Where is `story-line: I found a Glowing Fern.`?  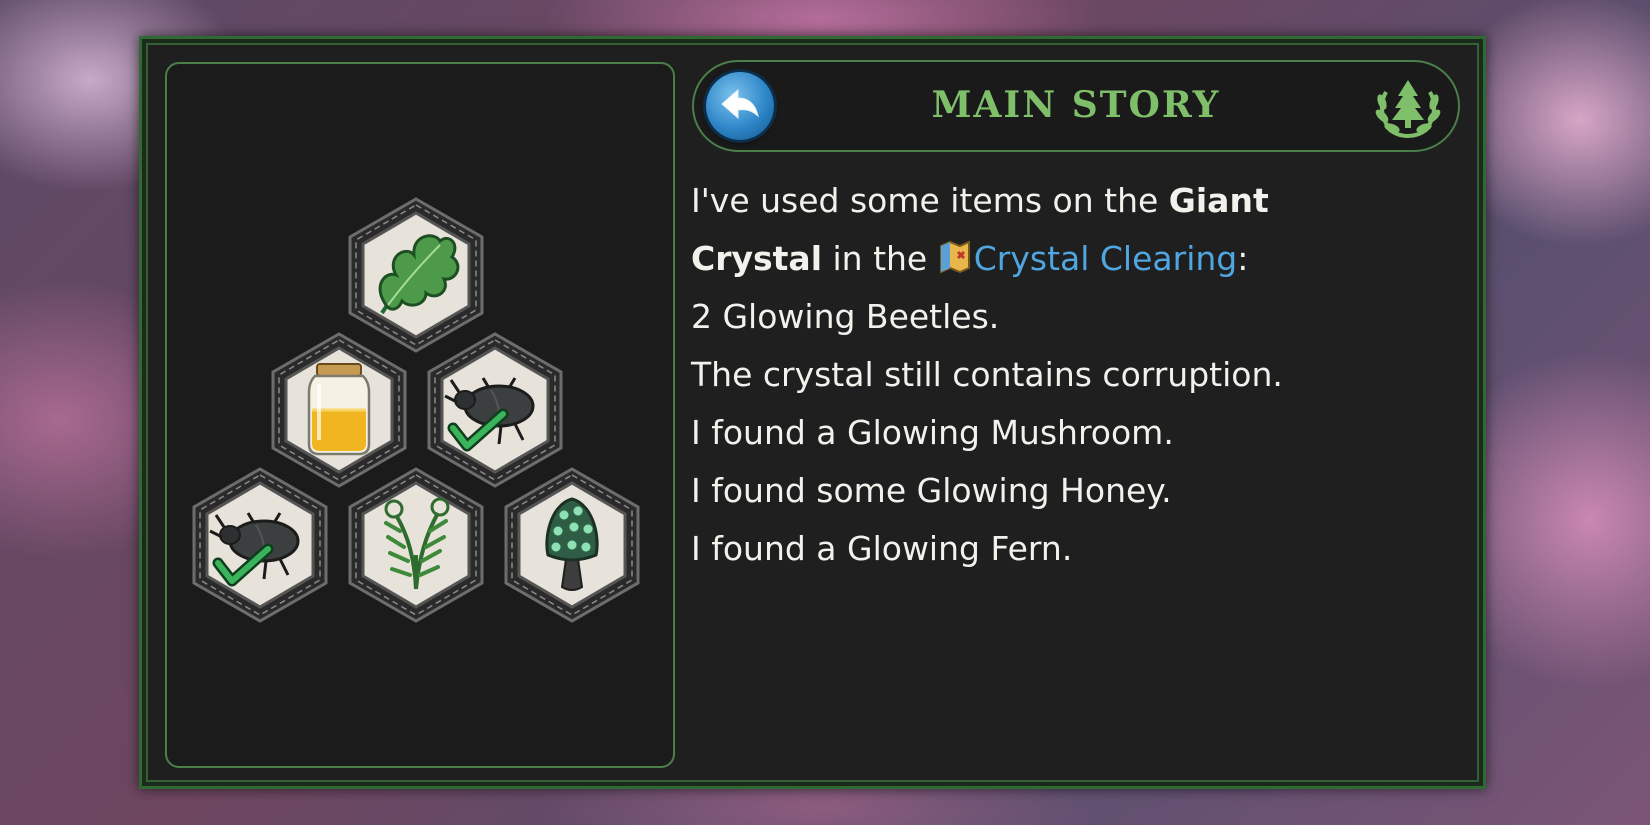
story-line: I found a Glowing Fern. is located at coordinates (882, 548).